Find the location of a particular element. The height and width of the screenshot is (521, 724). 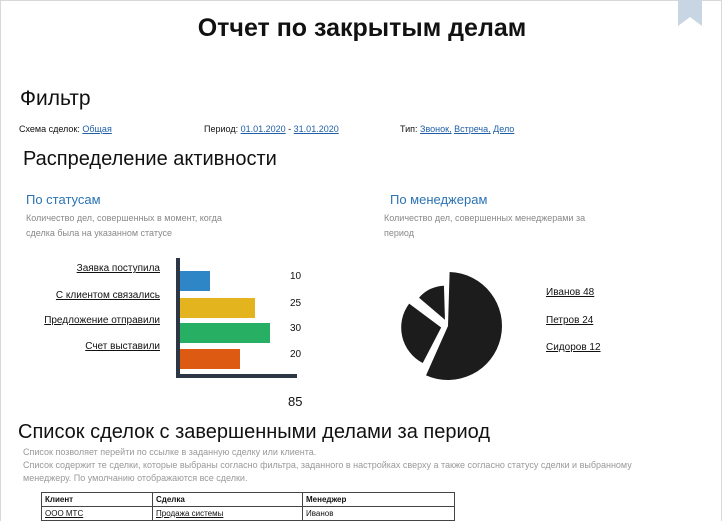

filter-scheme-label: Схема сделок: is located at coordinates (49, 129).